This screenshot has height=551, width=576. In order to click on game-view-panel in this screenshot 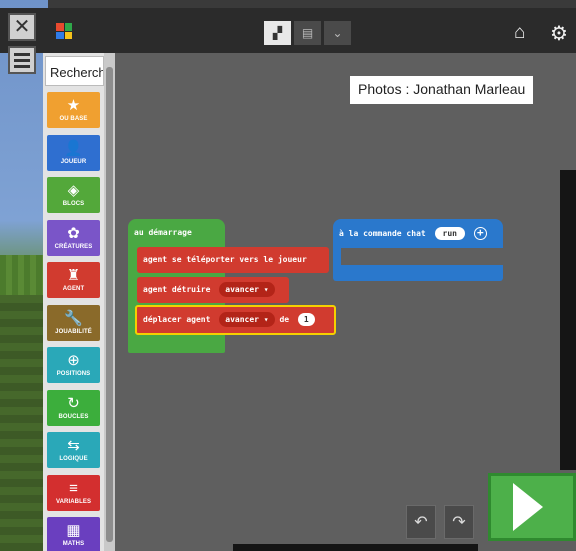, I will do `click(568, 320)`.